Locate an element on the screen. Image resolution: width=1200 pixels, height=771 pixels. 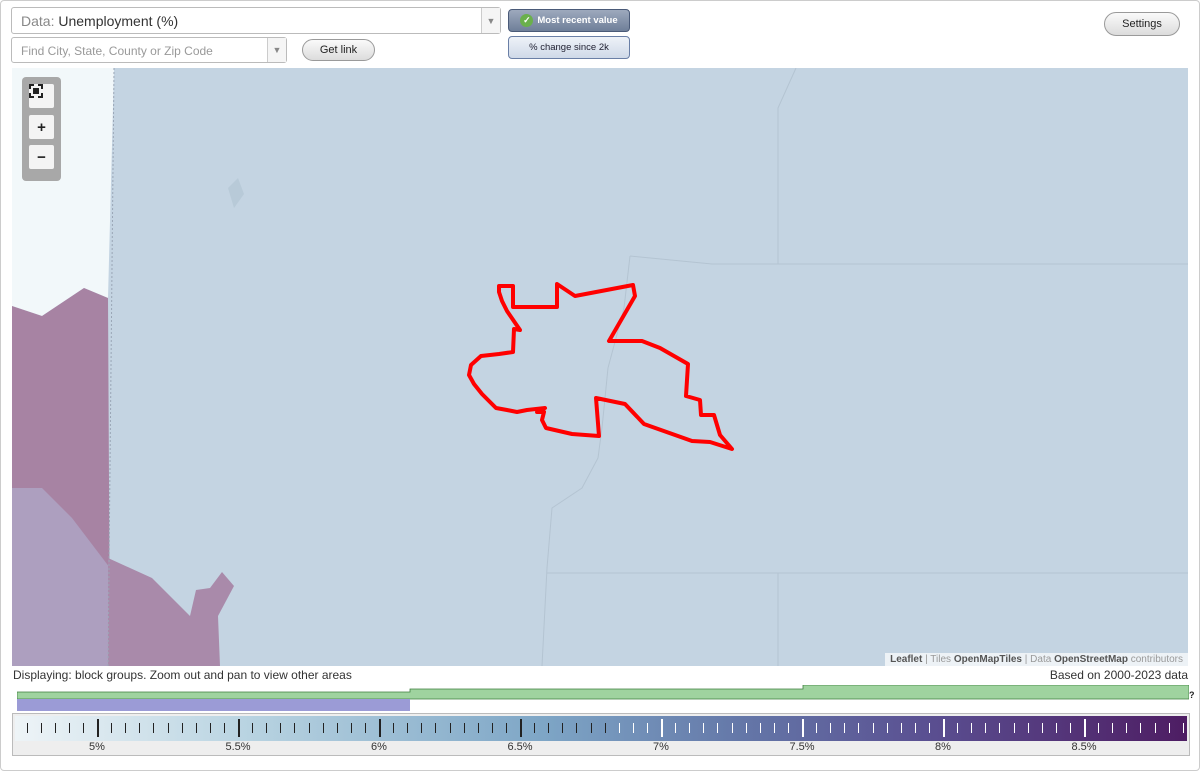
data-select-prefix: Data: is located at coordinates (38, 21).